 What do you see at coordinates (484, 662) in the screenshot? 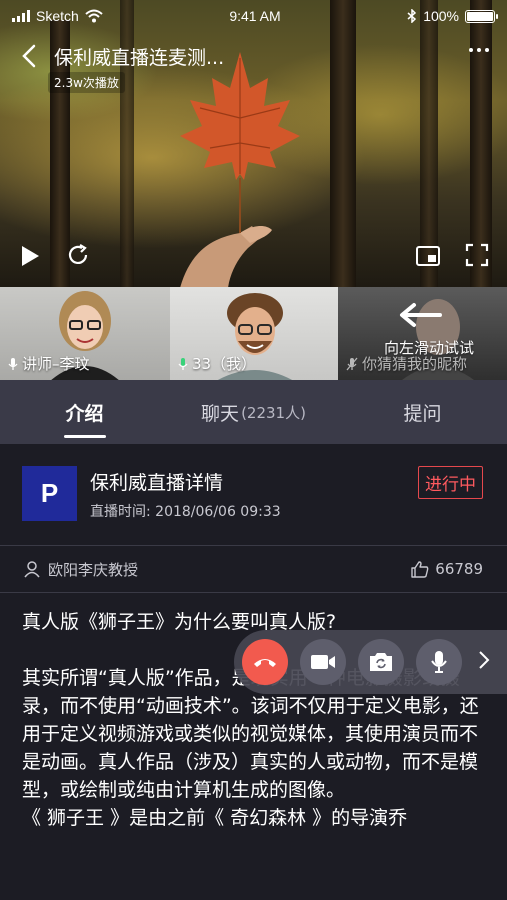
I see `chevron-right-icon` at bounding box center [484, 662].